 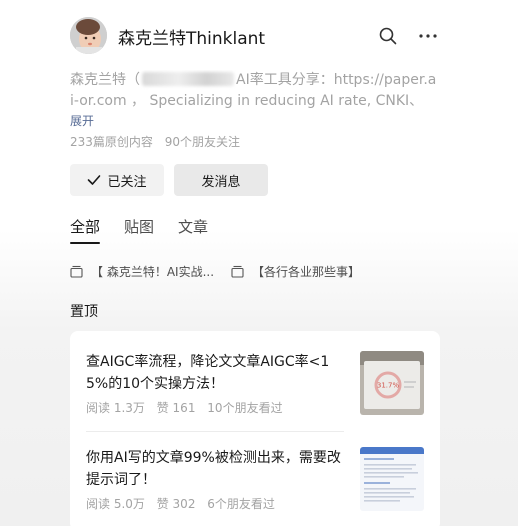 What do you see at coordinates (245, 408) in the screenshot?
I see `article-friends-read: 10个朋友看过` at bounding box center [245, 408].